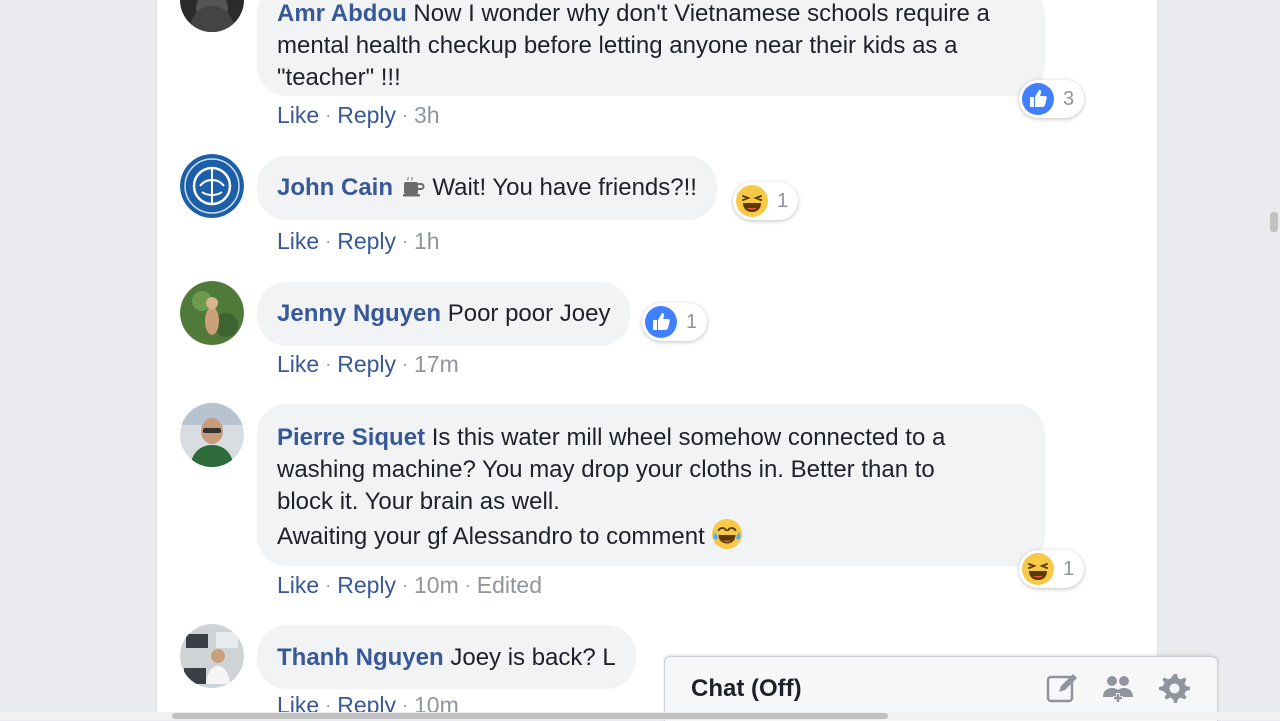 The width and height of the screenshot is (1280, 721). I want to click on comment-actions: Like · Reply · 17m, so click(368, 364).